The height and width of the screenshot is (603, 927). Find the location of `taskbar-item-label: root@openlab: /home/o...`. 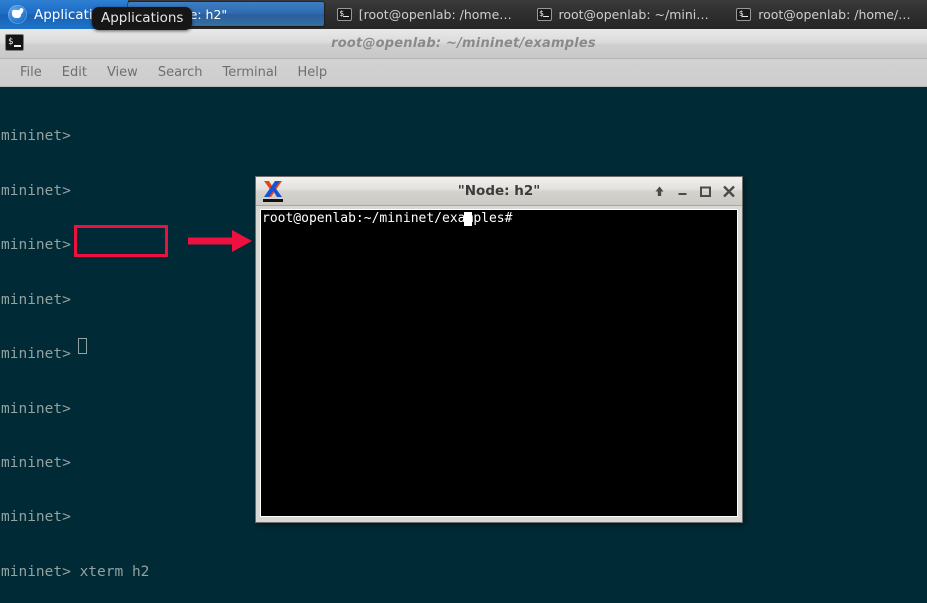

taskbar-item-label: root@openlab: /home/o... is located at coordinates (836, 14).